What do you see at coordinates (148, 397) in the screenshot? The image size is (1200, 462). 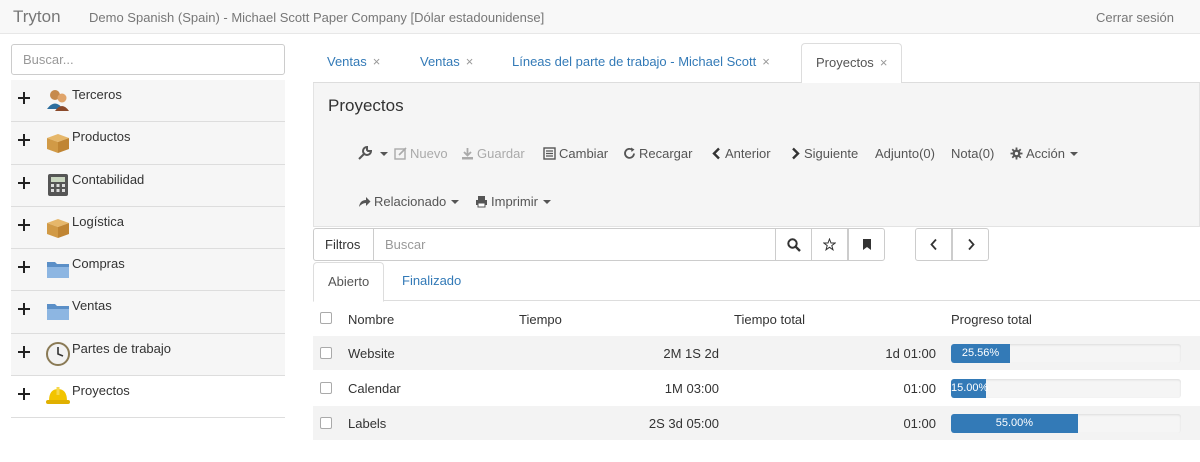 I see `sidebar-item-proyectos: Proyectos` at bounding box center [148, 397].